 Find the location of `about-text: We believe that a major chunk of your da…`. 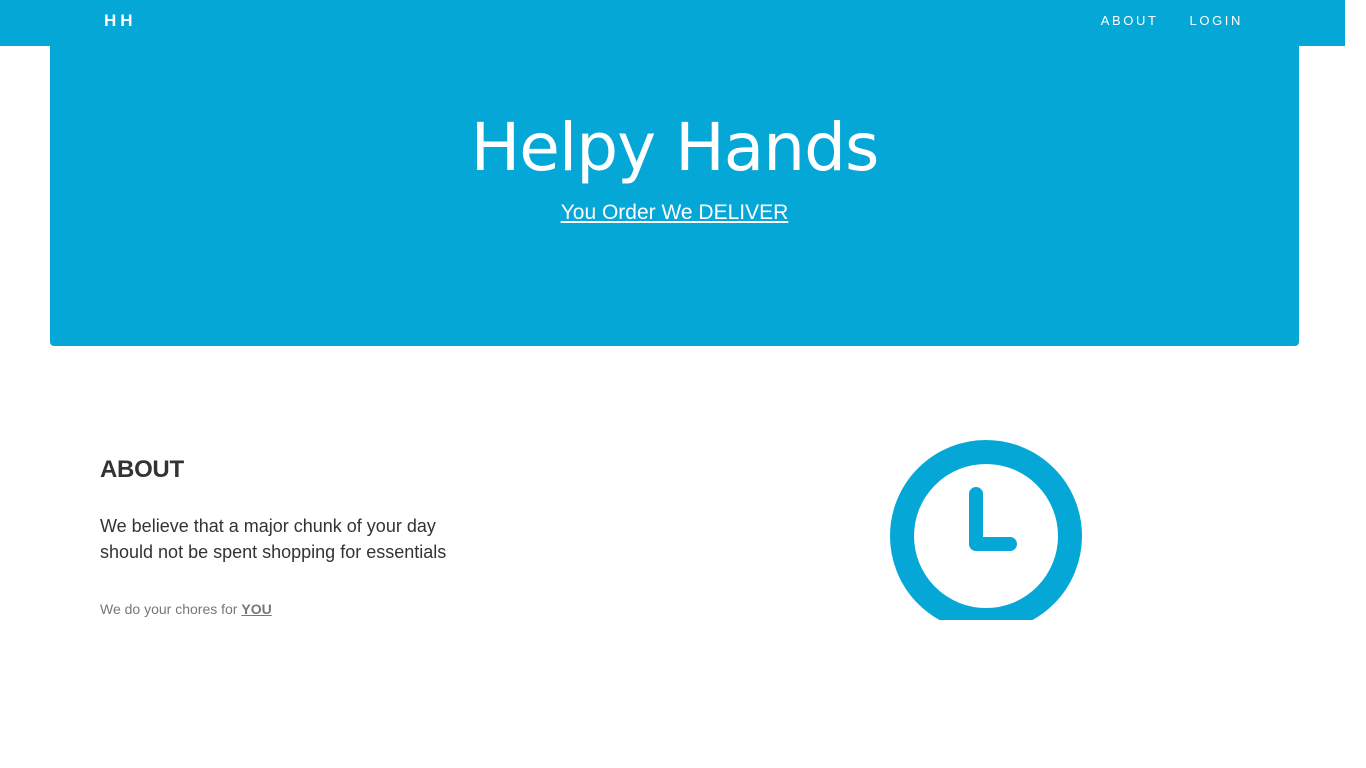

about-text: We believe that a major chunk of your da… is located at coordinates (273, 539).